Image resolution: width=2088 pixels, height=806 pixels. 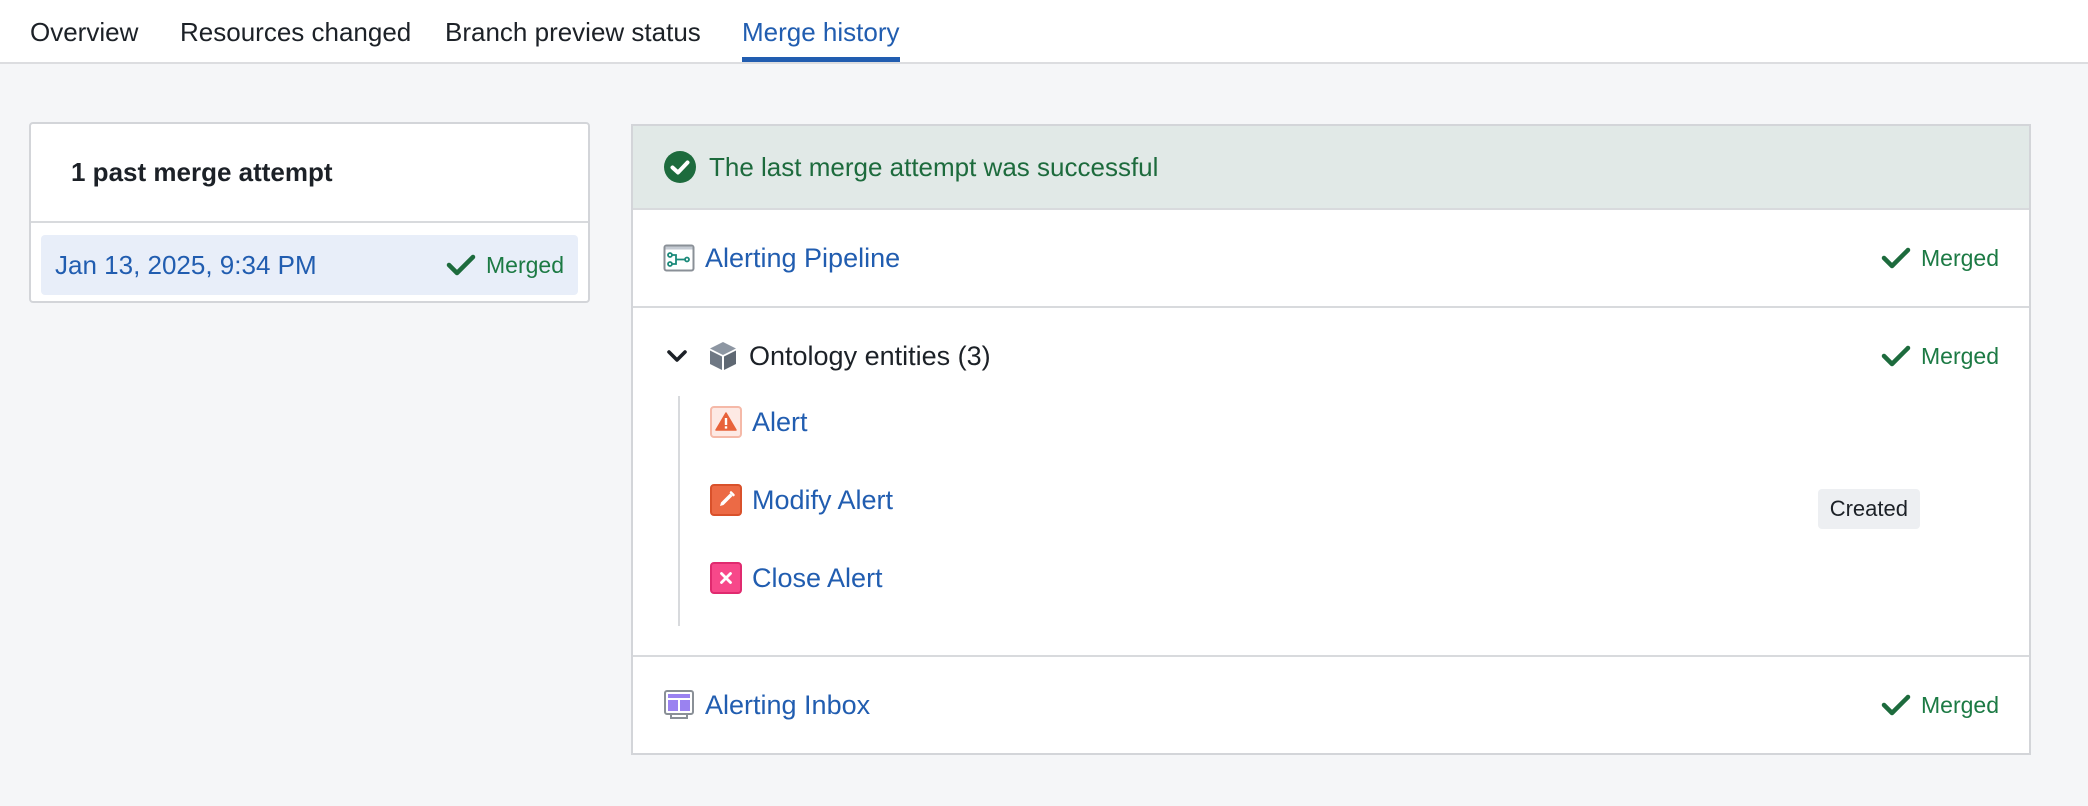 What do you see at coordinates (788, 704) in the screenshot?
I see `resource-name: Alerting Inbox` at bounding box center [788, 704].